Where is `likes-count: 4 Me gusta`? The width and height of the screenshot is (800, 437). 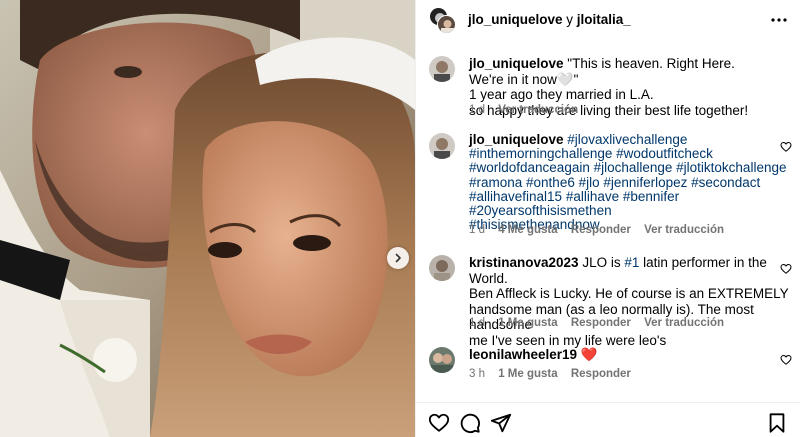
likes-count: 4 Me gusta is located at coordinates (527, 230).